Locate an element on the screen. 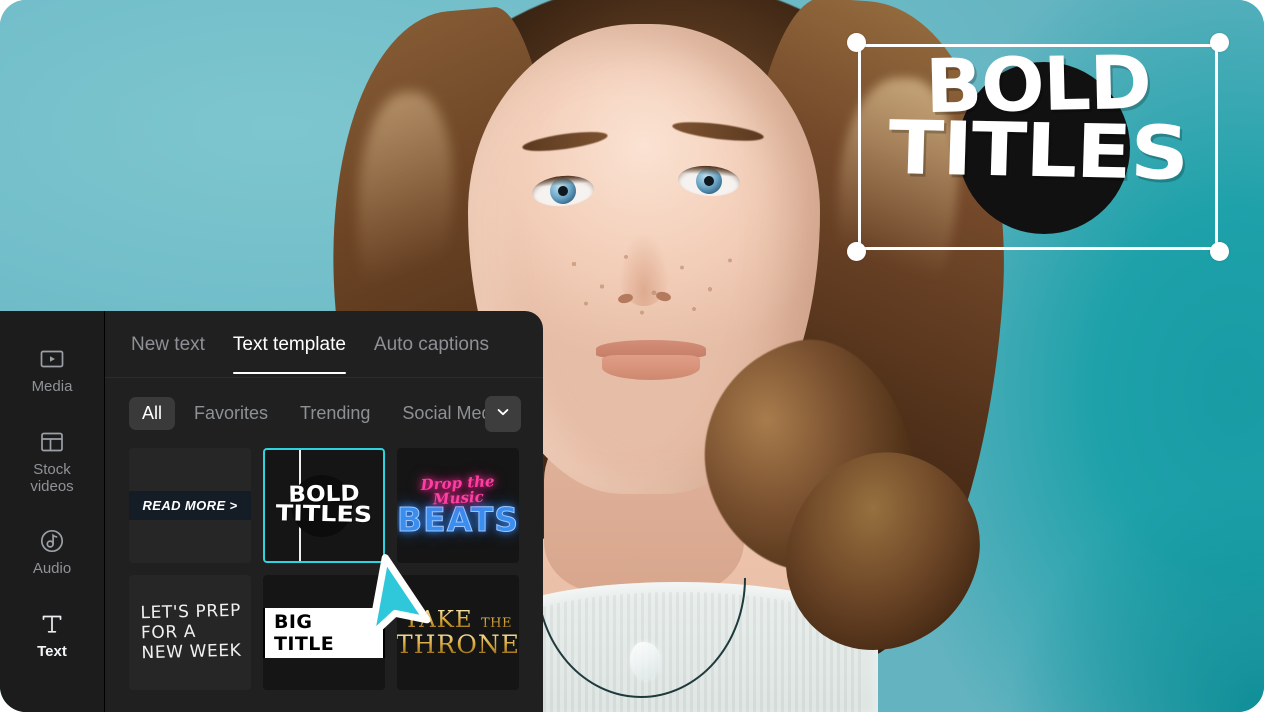 The image size is (1264, 712). sidebar-item-media: Media is located at coordinates (52, 369).